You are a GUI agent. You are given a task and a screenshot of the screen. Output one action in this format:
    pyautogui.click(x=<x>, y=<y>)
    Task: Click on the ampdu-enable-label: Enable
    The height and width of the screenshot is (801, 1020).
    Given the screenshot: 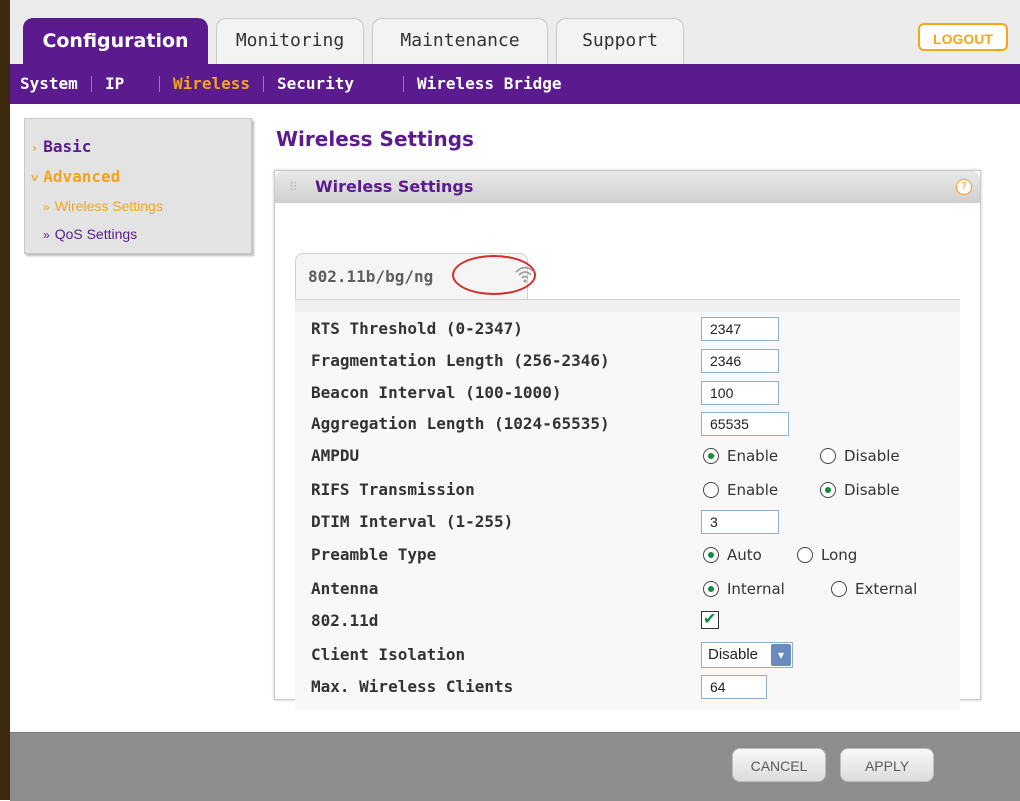 What is the action you would take?
    pyautogui.click(x=753, y=456)
    